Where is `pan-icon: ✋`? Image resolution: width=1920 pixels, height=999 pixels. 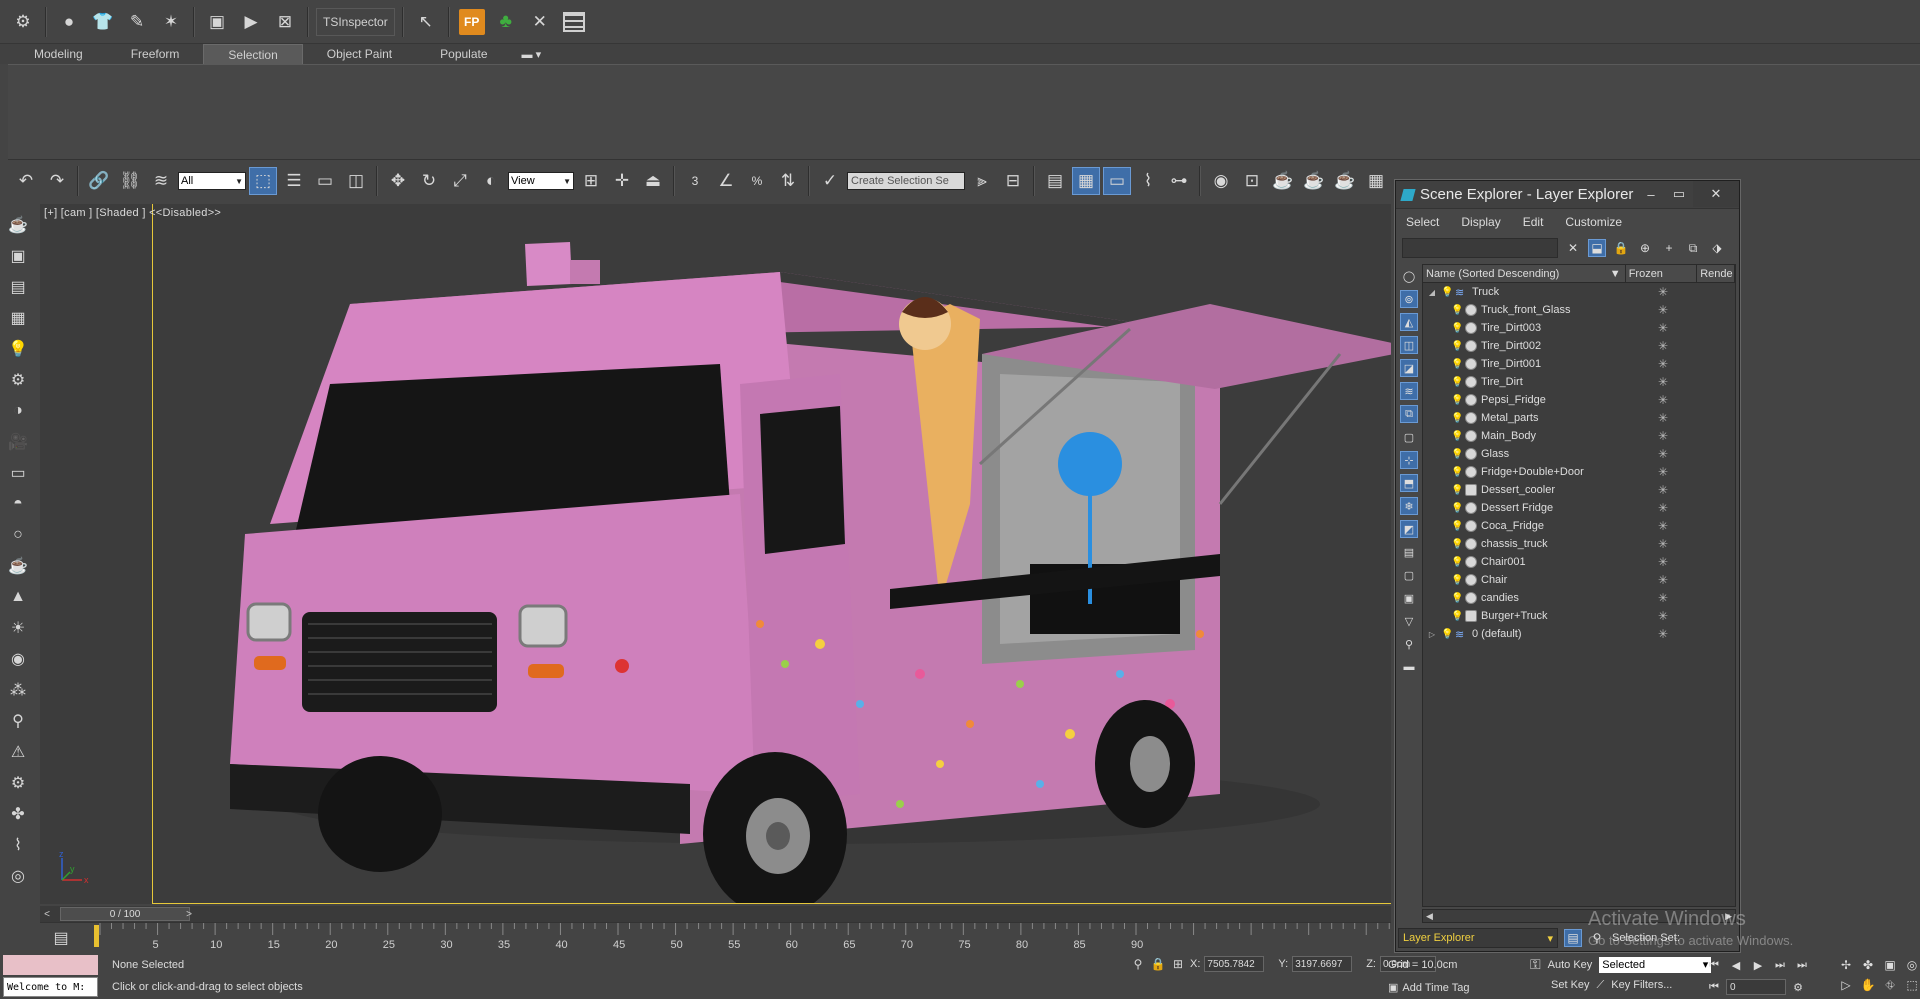
pan-icon: ✋ is located at coordinates (1868, 985).